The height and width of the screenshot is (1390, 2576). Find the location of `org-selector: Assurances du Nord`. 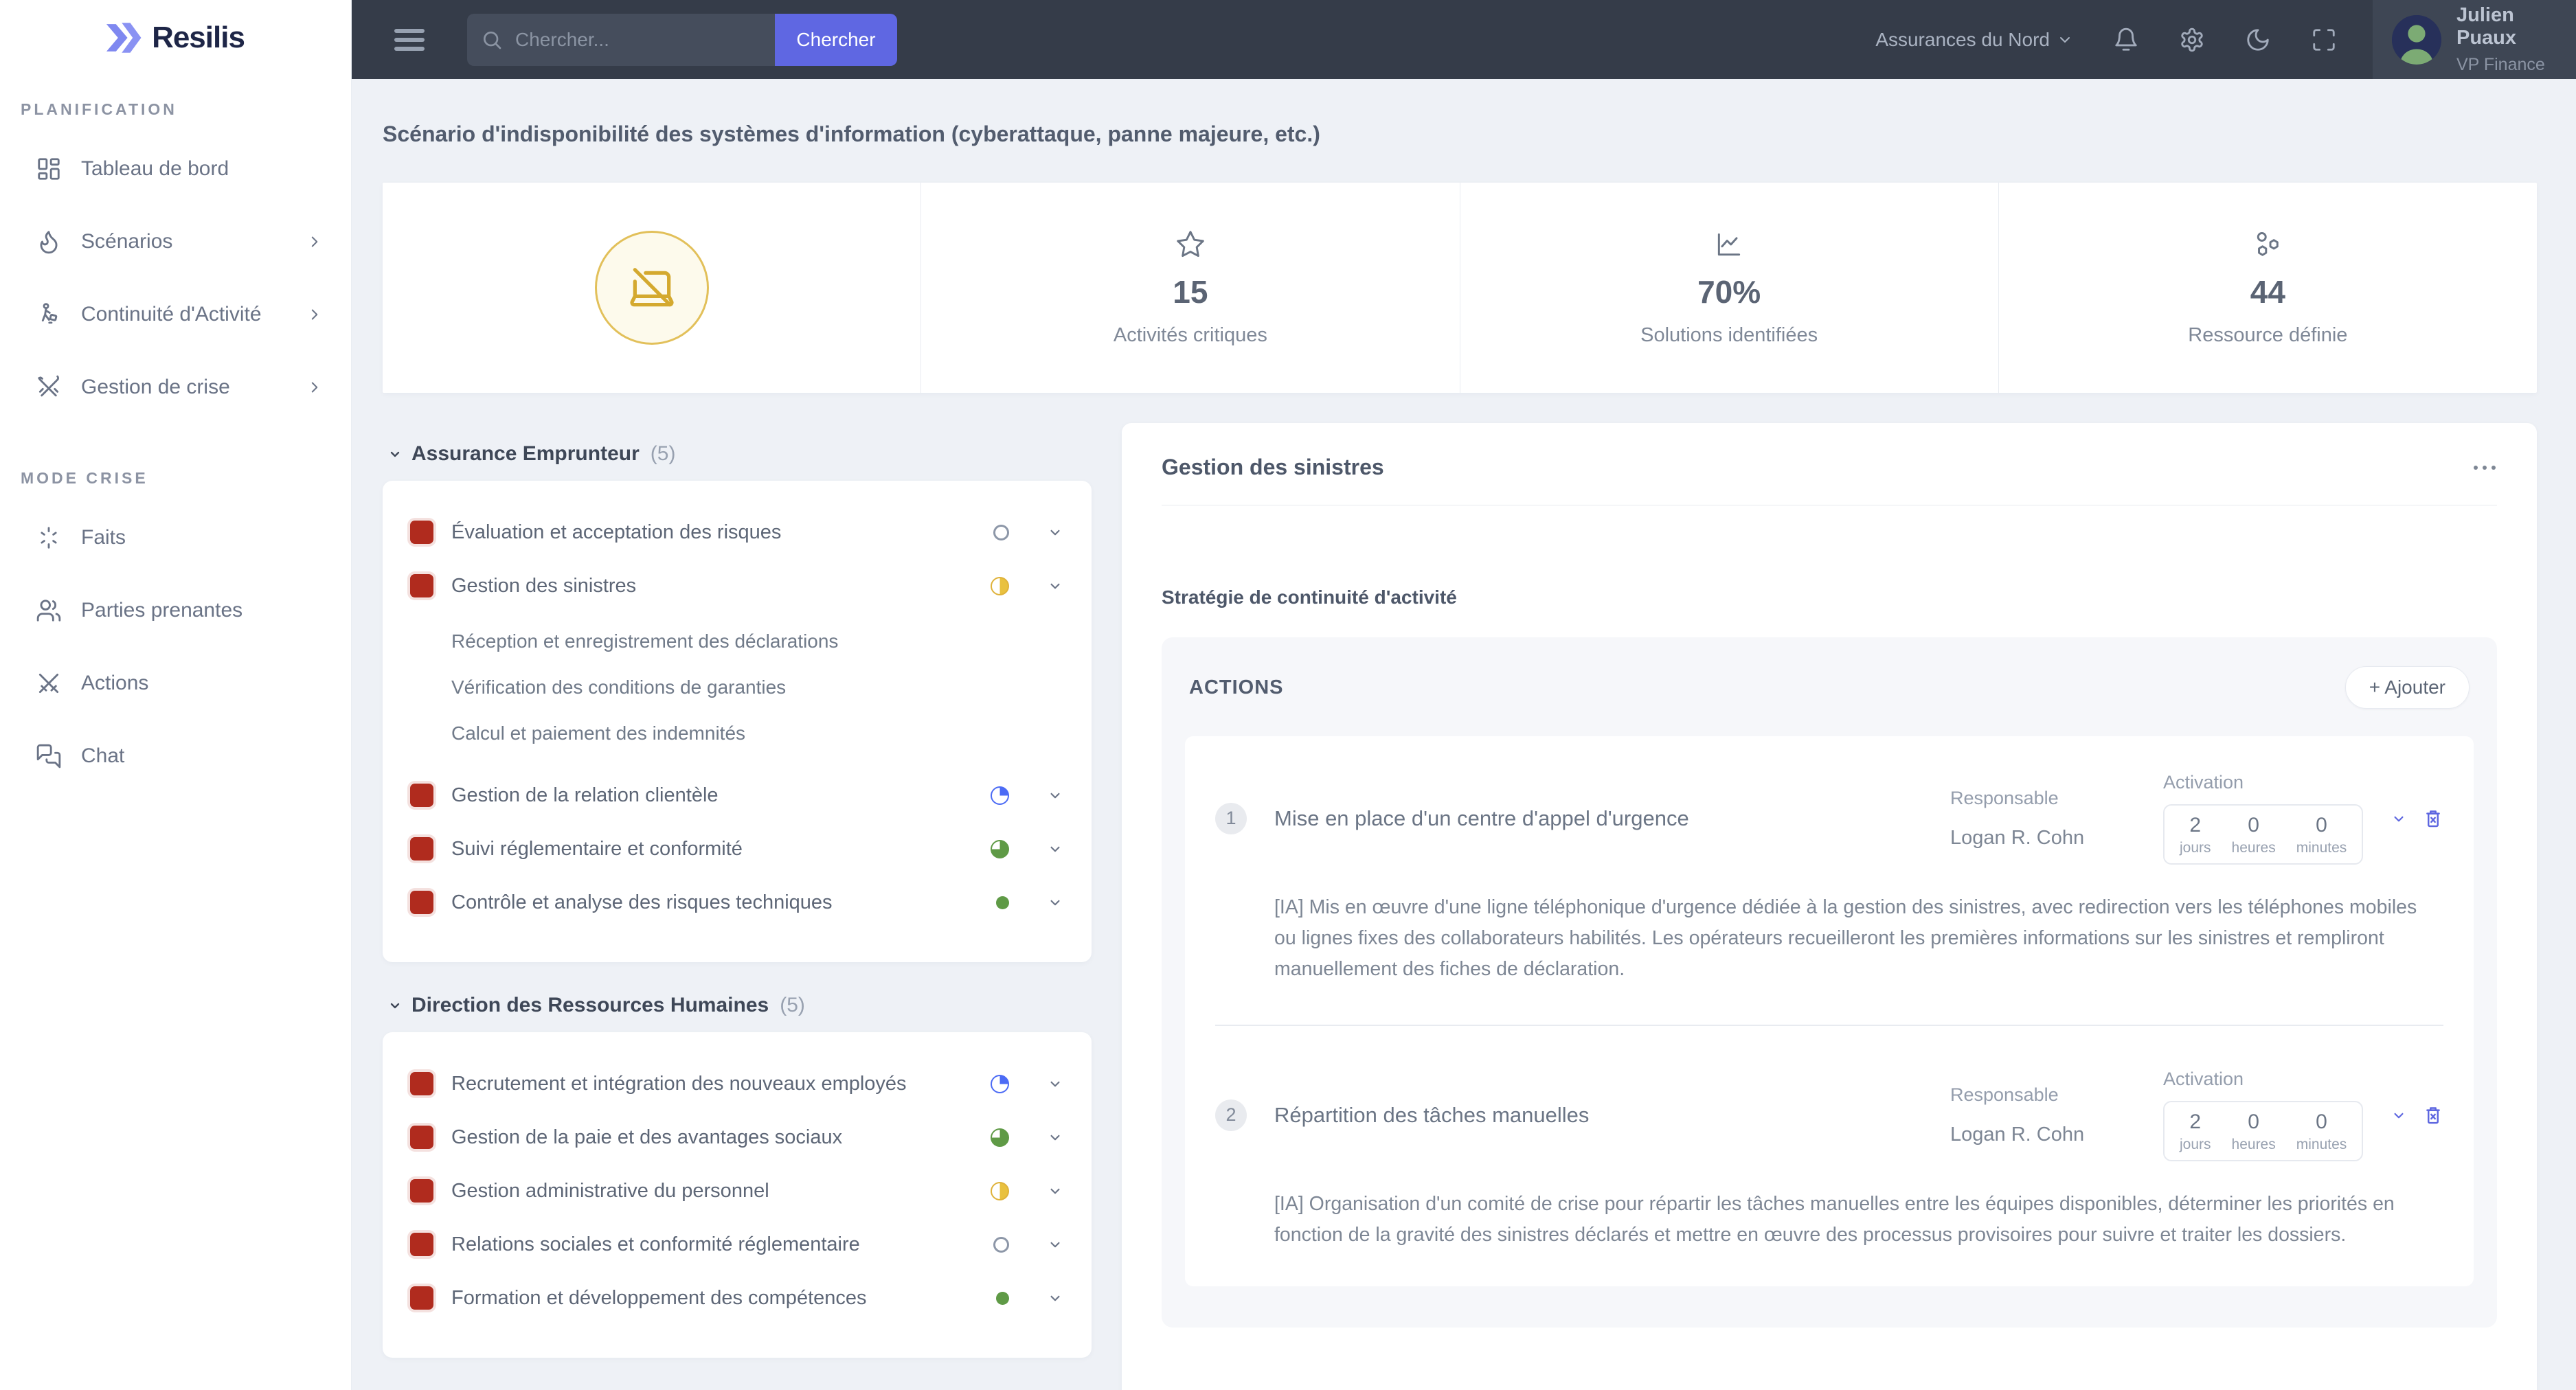

org-selector: Assurances du Nord is located at coordinates (1974, 40).